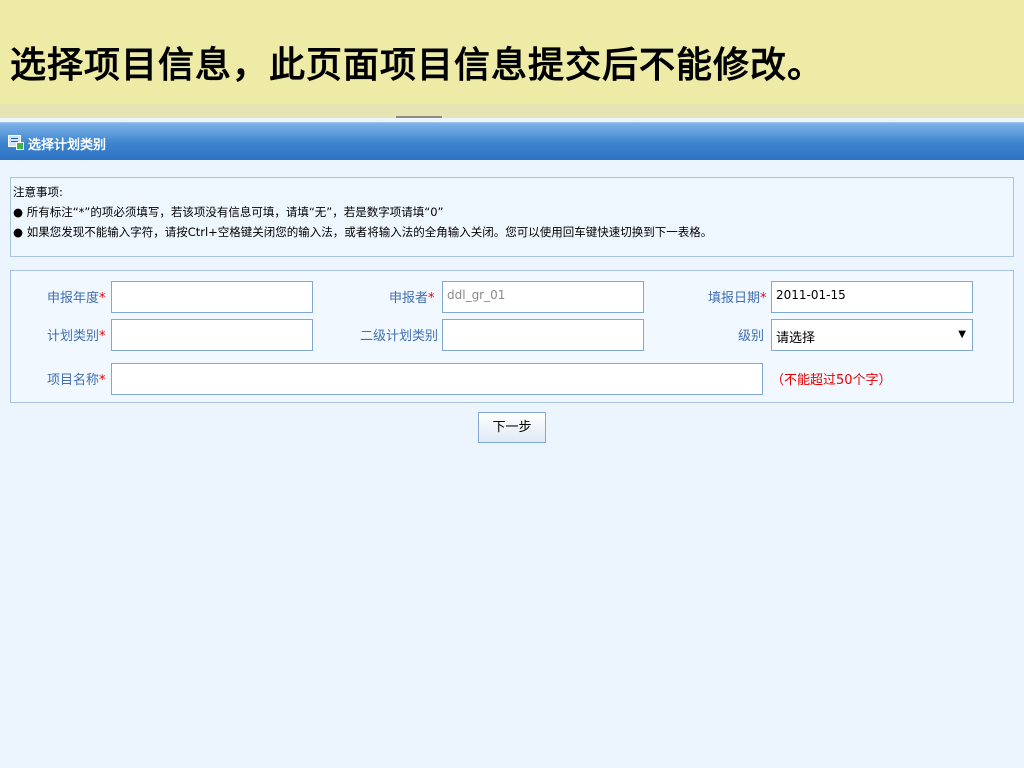 The image size is (1024, 768). What do you see at coordinates (38, 192) in the screenshot?
I see `notice-heading: 注意事项:` at bounding box center [38, 192].